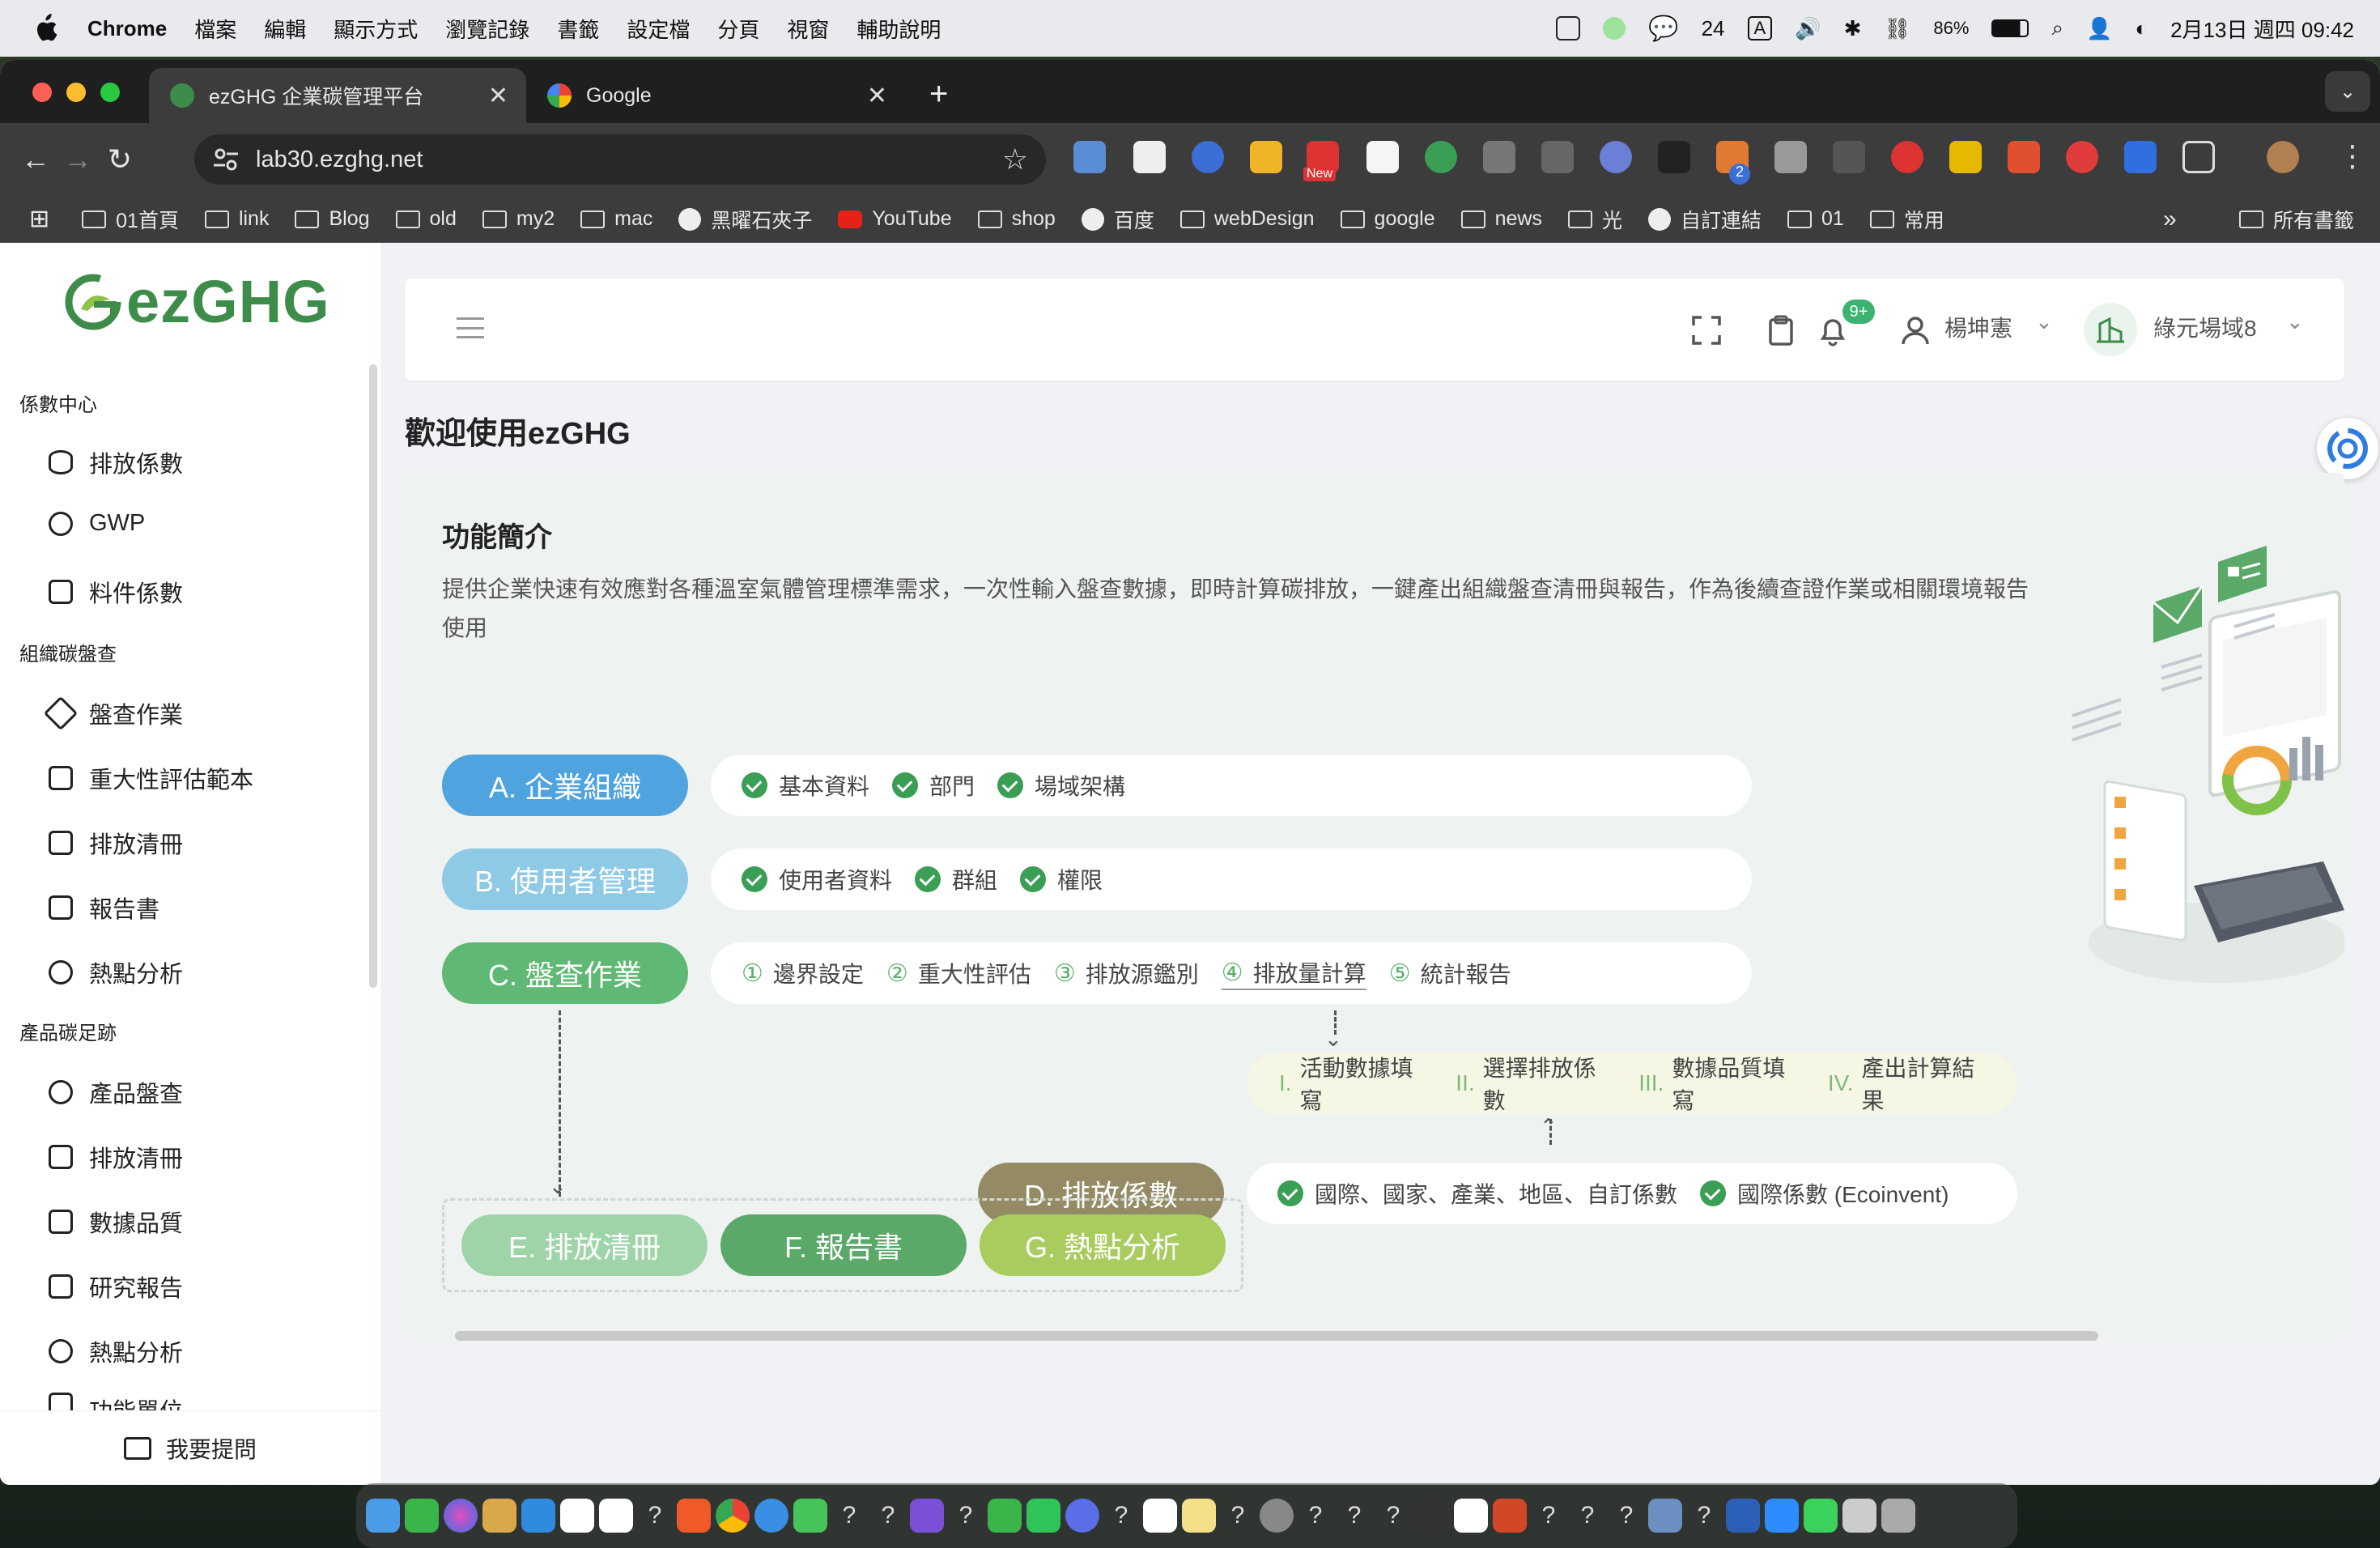  I want to click on bookmark-item: 光, so click(1595, 220).